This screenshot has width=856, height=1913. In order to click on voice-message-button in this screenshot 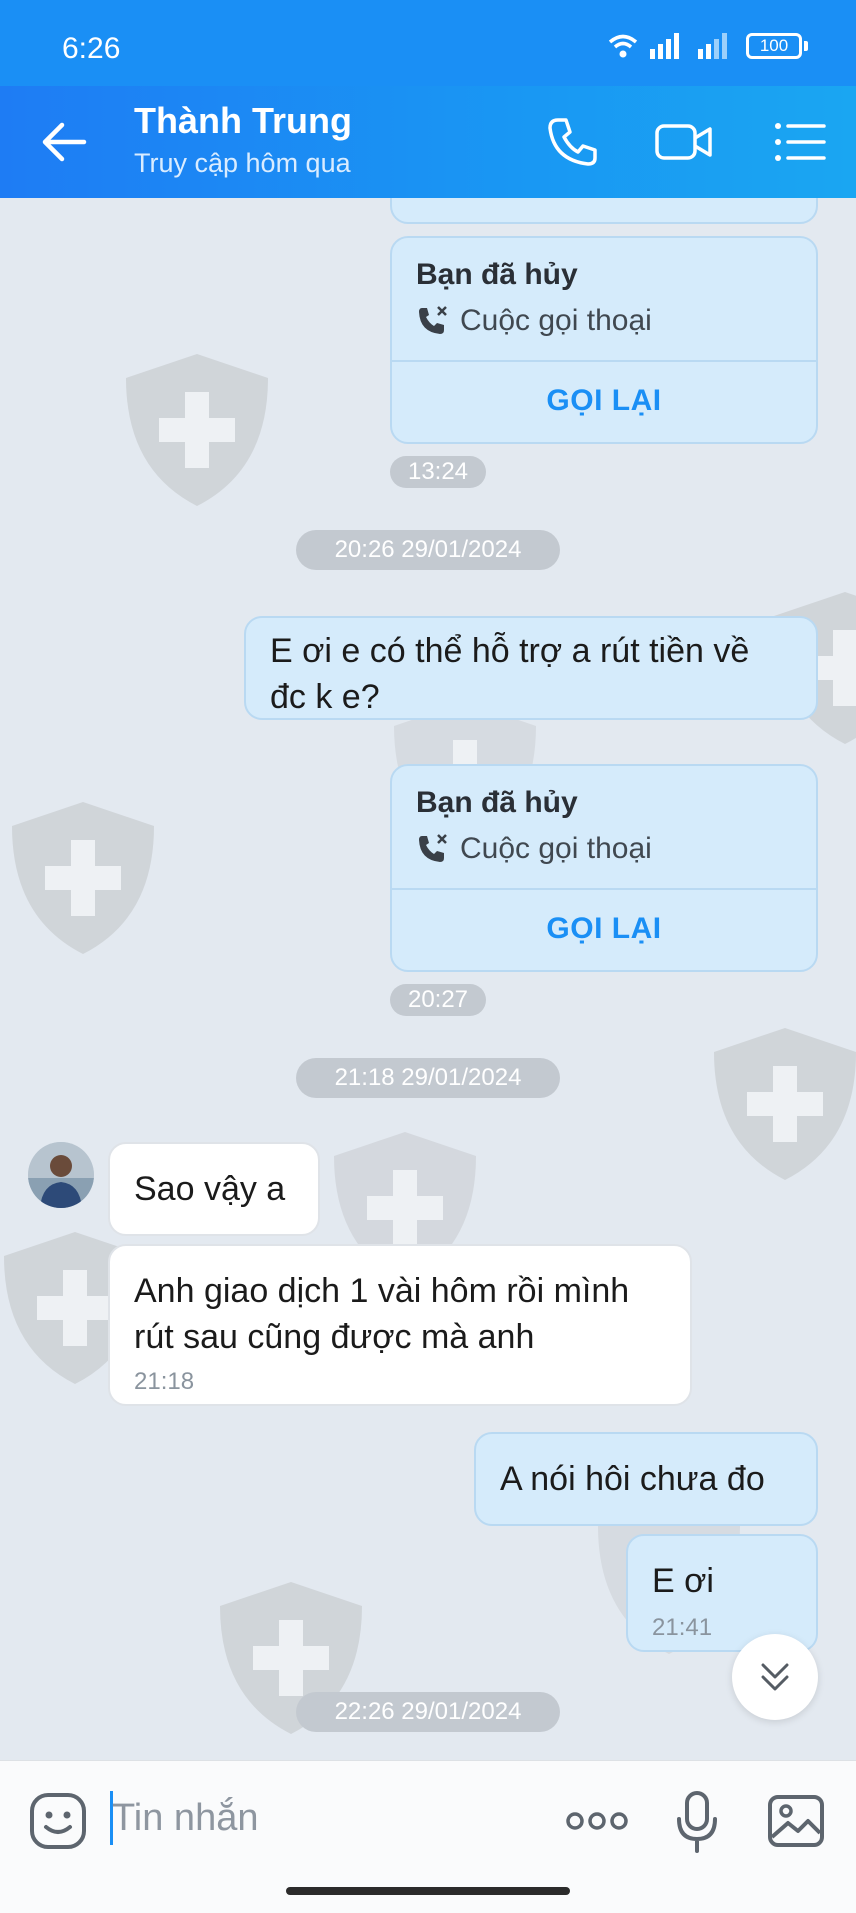, I will do `click(697, 1822)`.